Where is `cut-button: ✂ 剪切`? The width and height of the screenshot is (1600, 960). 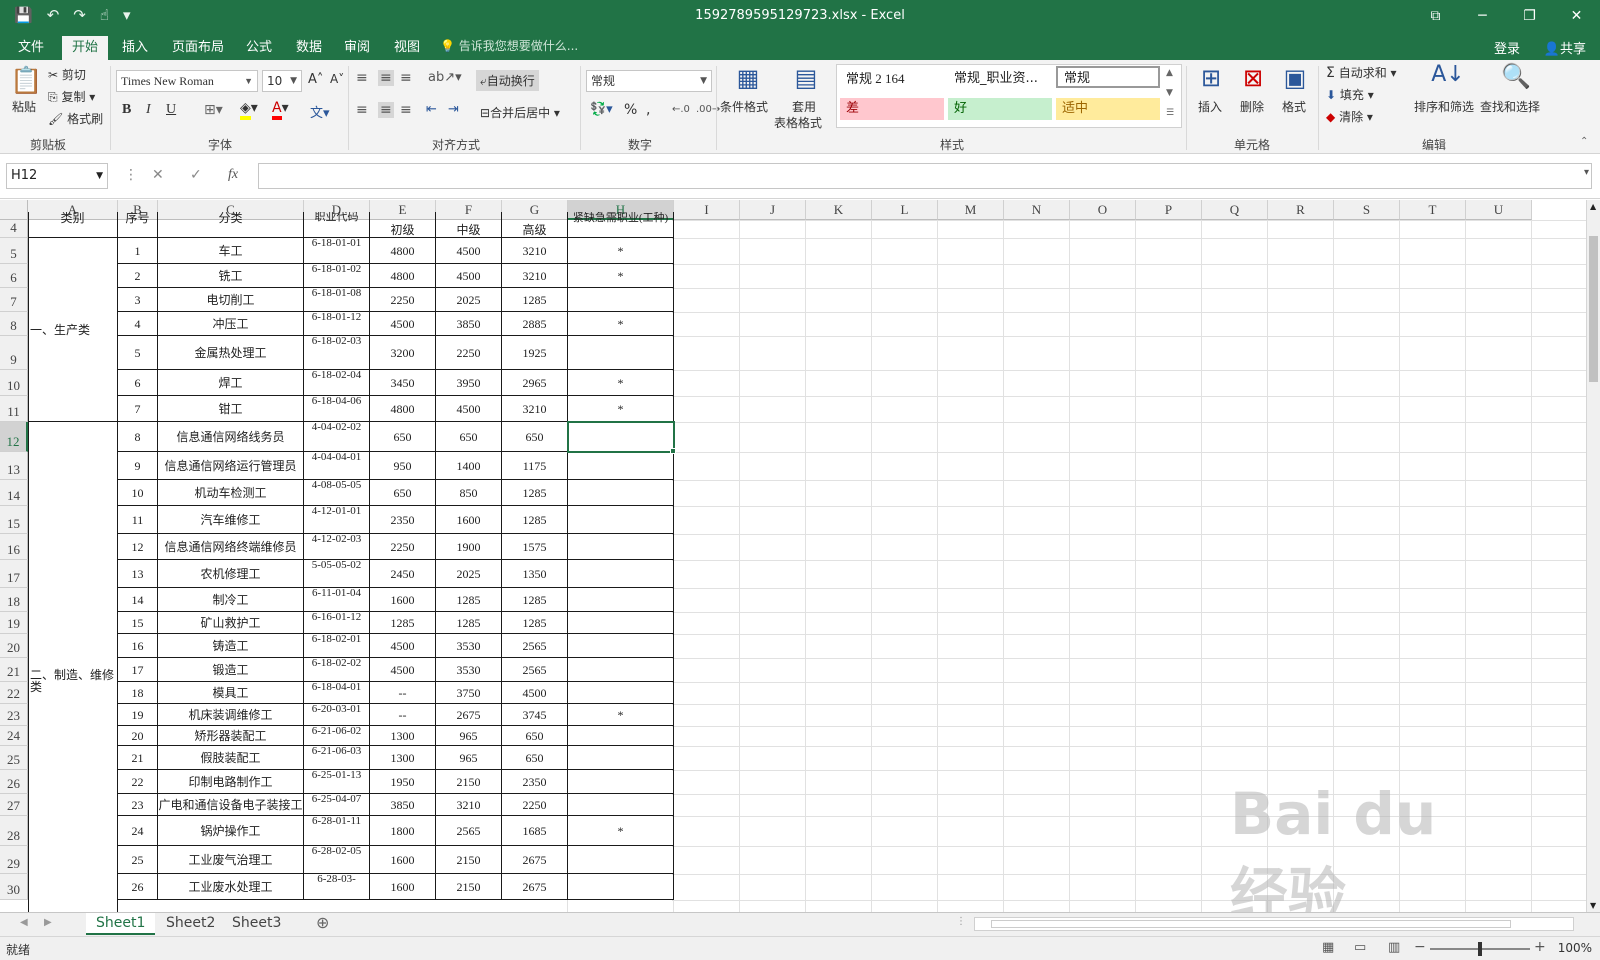 cut-button: ✂ 剪切 is located at coordinates (67, 74).